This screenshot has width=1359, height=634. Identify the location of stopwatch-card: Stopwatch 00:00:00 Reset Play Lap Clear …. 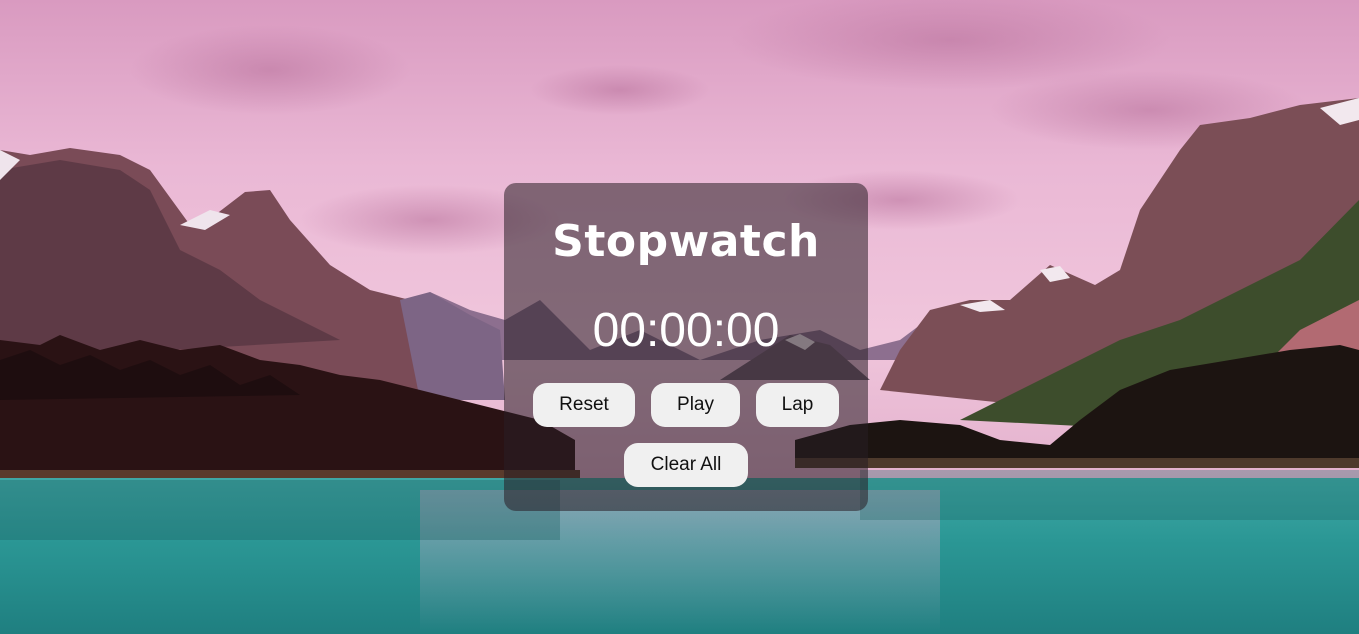
(686, 347).